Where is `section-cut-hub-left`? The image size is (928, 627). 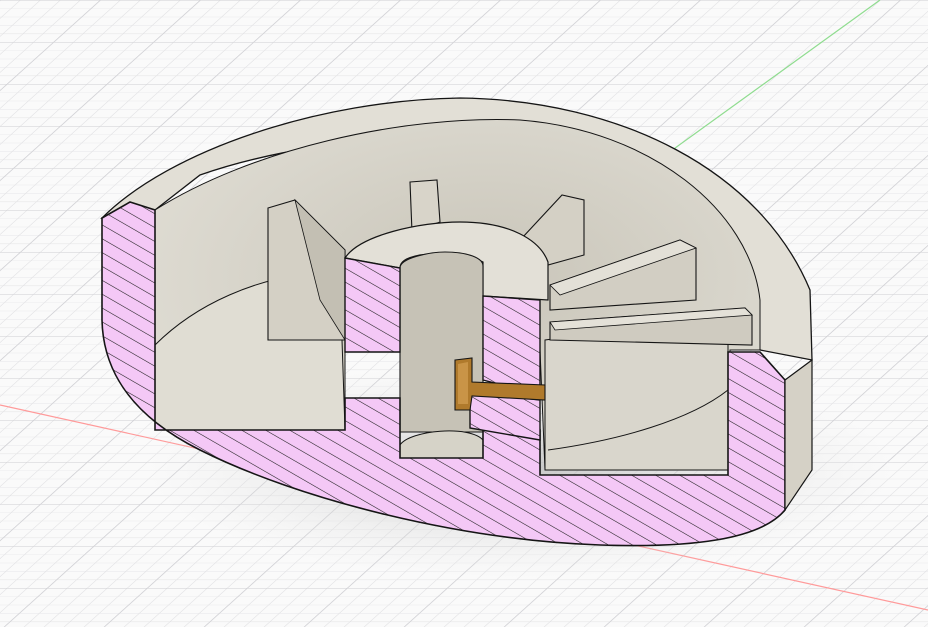
section-cut-hub-left is located at coordinates (372, 305).